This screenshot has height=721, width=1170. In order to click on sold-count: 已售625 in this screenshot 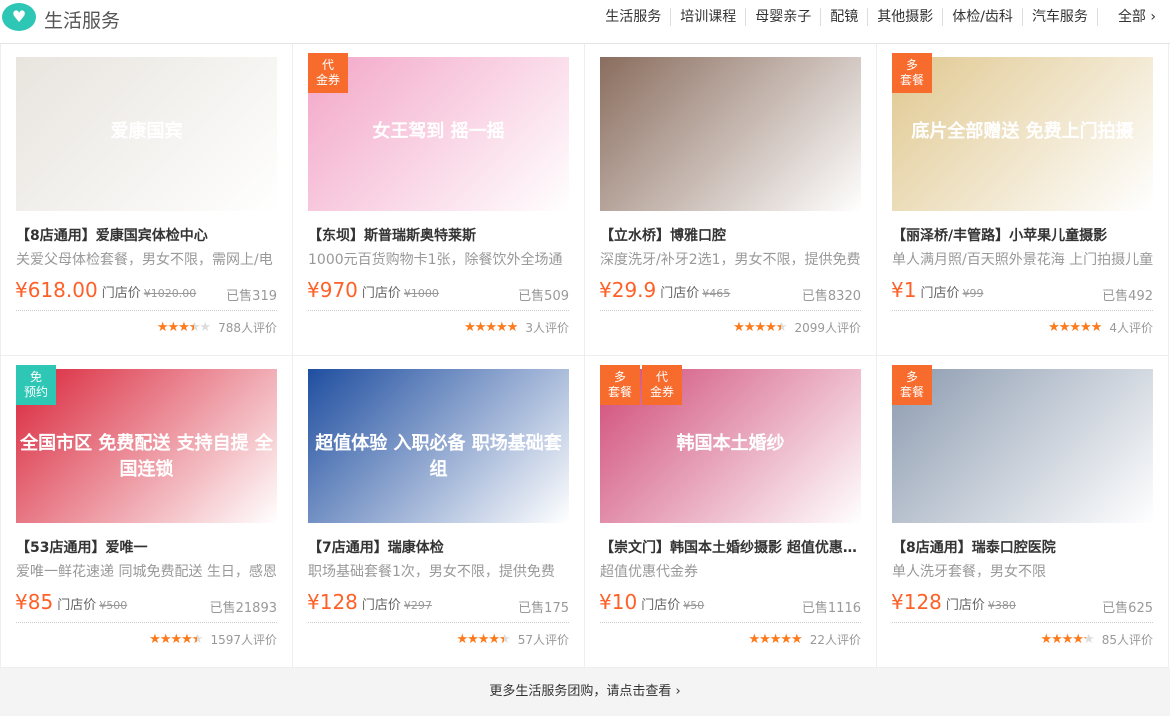, I will do `click(1127, 608)`.